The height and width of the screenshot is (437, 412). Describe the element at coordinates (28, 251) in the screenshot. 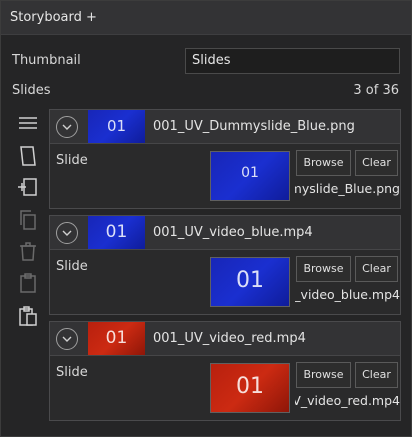

I see `delete-icon` at that location.